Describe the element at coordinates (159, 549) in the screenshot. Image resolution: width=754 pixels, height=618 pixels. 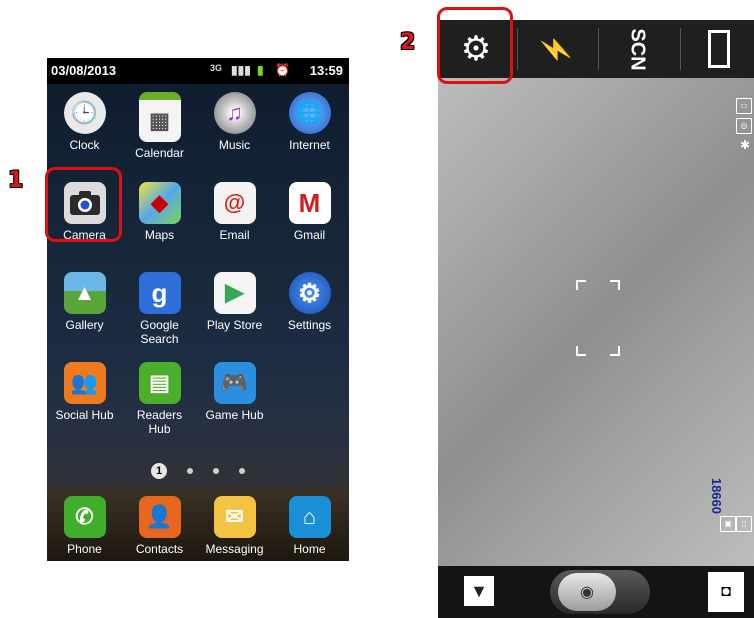
I see `app-label: Contacts` at that location.